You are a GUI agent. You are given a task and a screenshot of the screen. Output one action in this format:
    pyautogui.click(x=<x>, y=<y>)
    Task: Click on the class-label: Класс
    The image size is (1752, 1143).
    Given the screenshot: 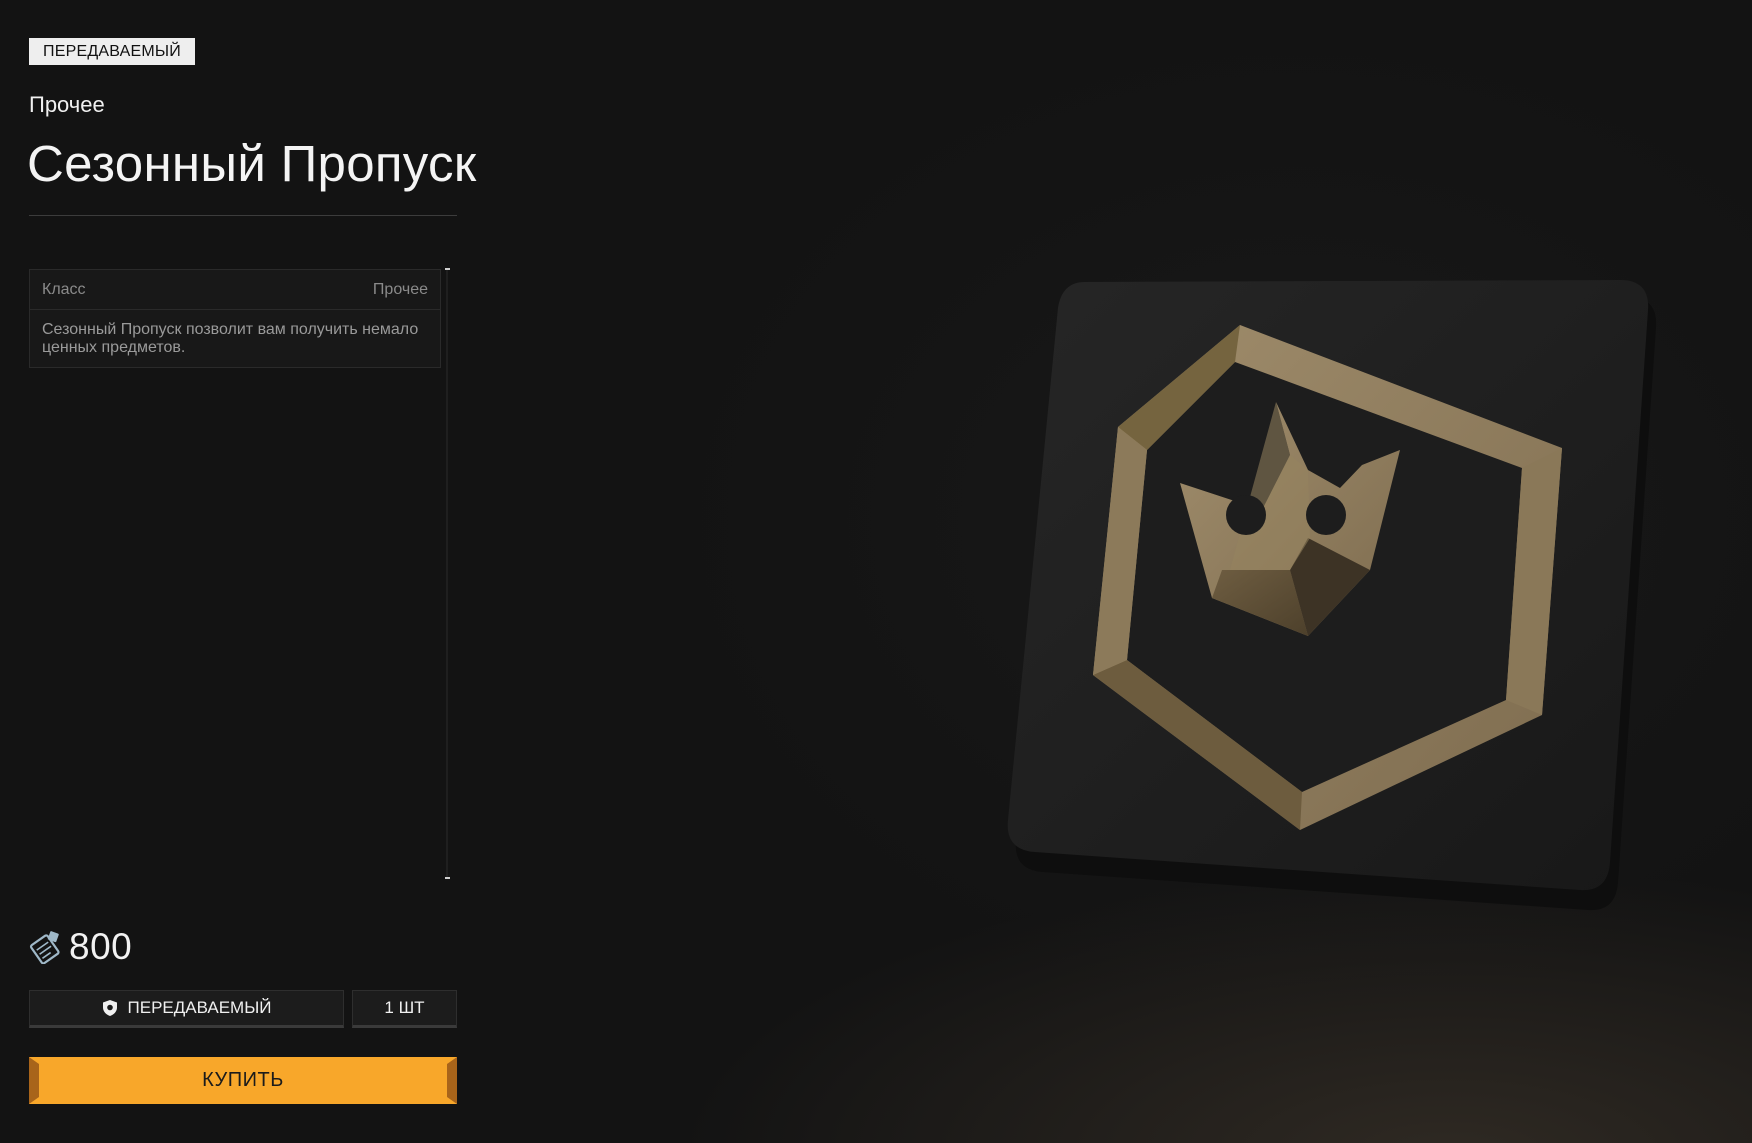 What is the action you would take?
    pyautogui.click(x=64, y=289)
    